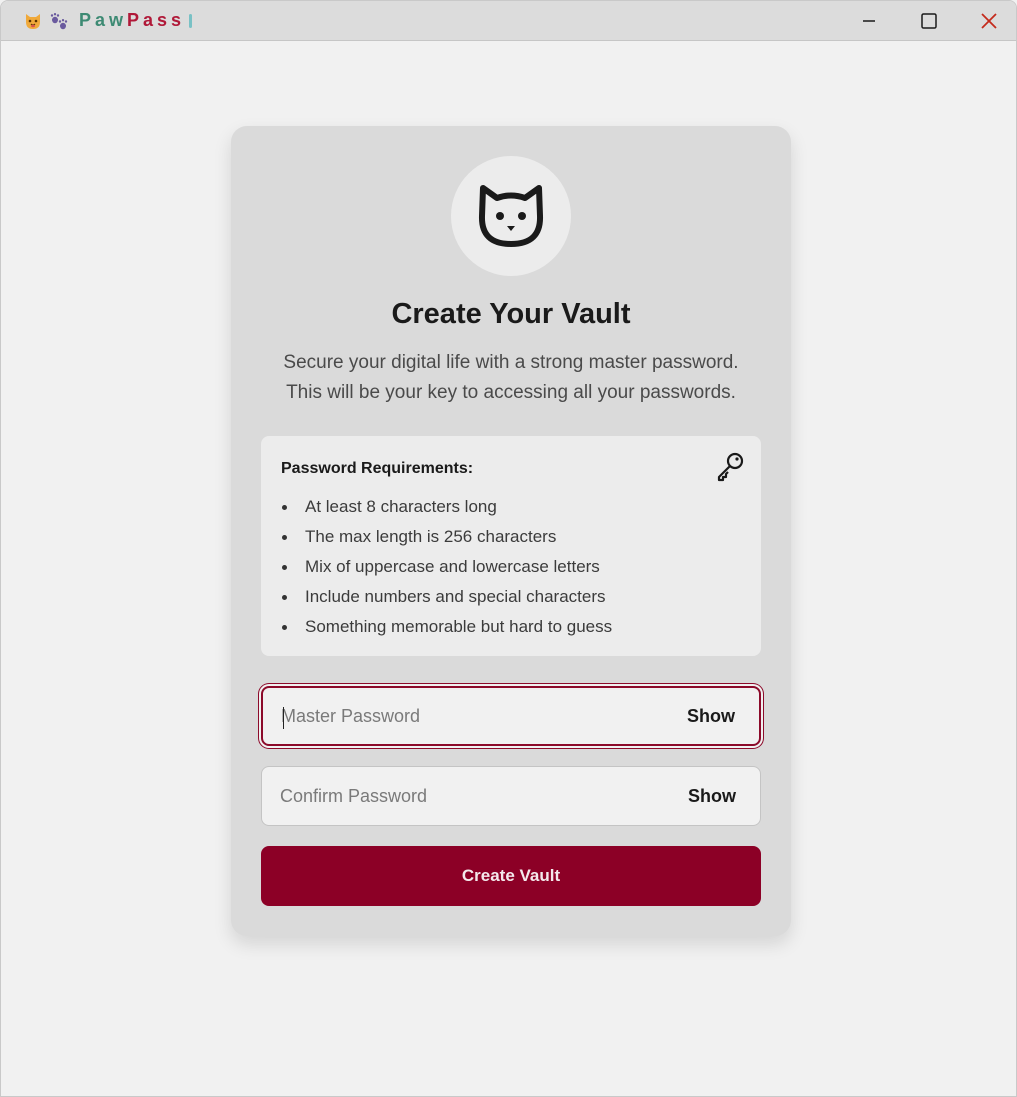 The width and height of the screenshot is (1017, 1097). I want to click on create-vault-button: Create Vault, so click(511, 876).